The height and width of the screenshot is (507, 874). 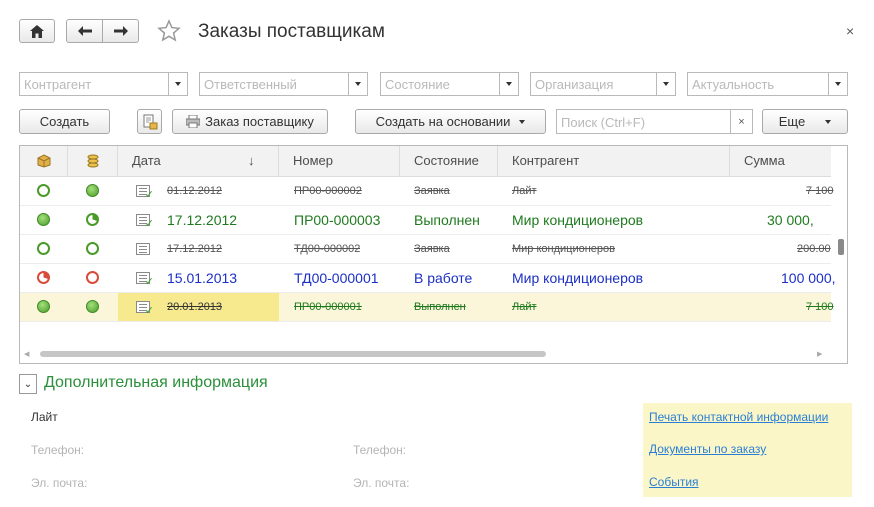 I want to click on forward-button, so click(x=120, y=31).